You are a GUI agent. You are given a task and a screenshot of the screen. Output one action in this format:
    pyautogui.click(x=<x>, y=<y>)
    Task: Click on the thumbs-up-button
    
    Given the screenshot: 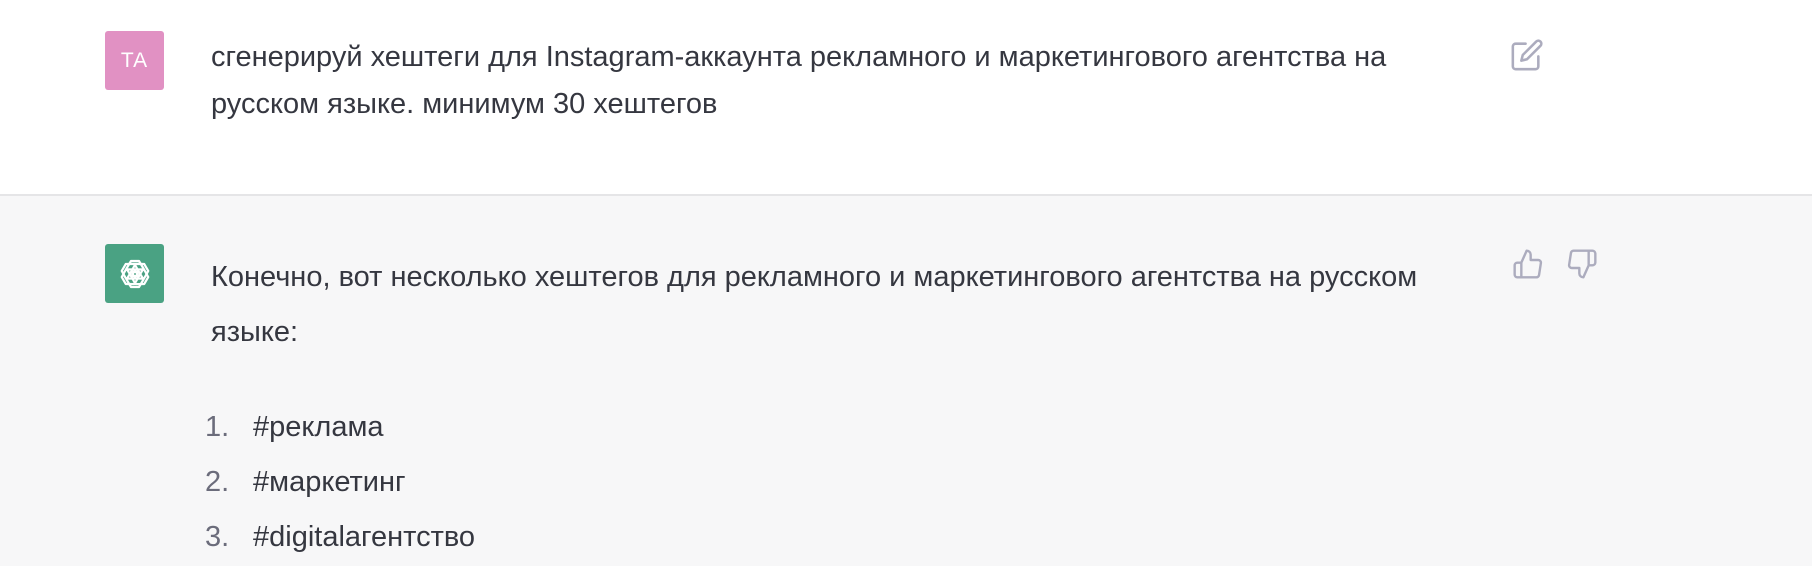 What is the action you would take?
    pyautogui.click(x=1528, y=264)
    